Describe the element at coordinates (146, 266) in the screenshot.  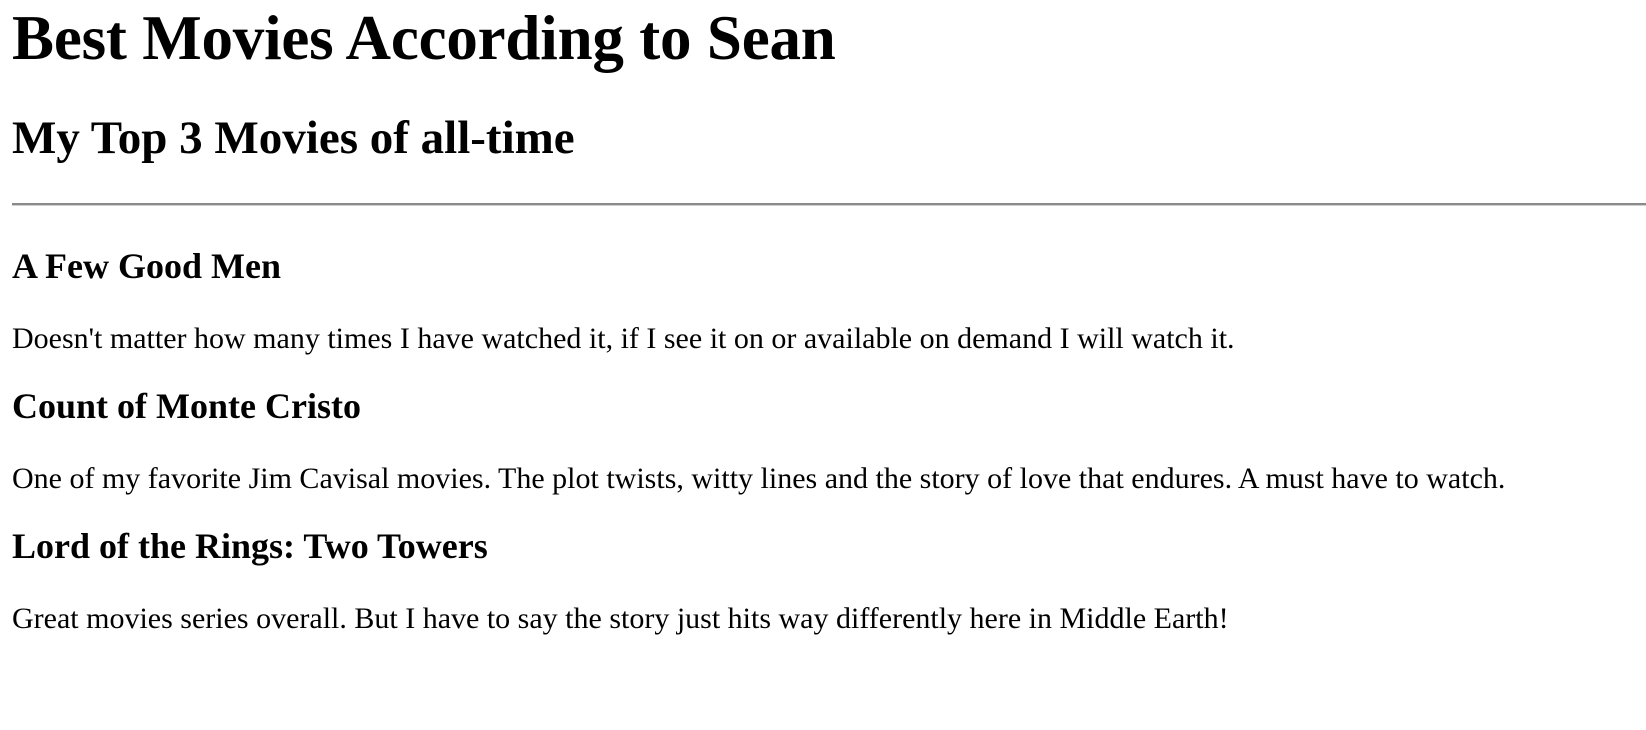
I see `movie-title: A Few Good Men` at that location.